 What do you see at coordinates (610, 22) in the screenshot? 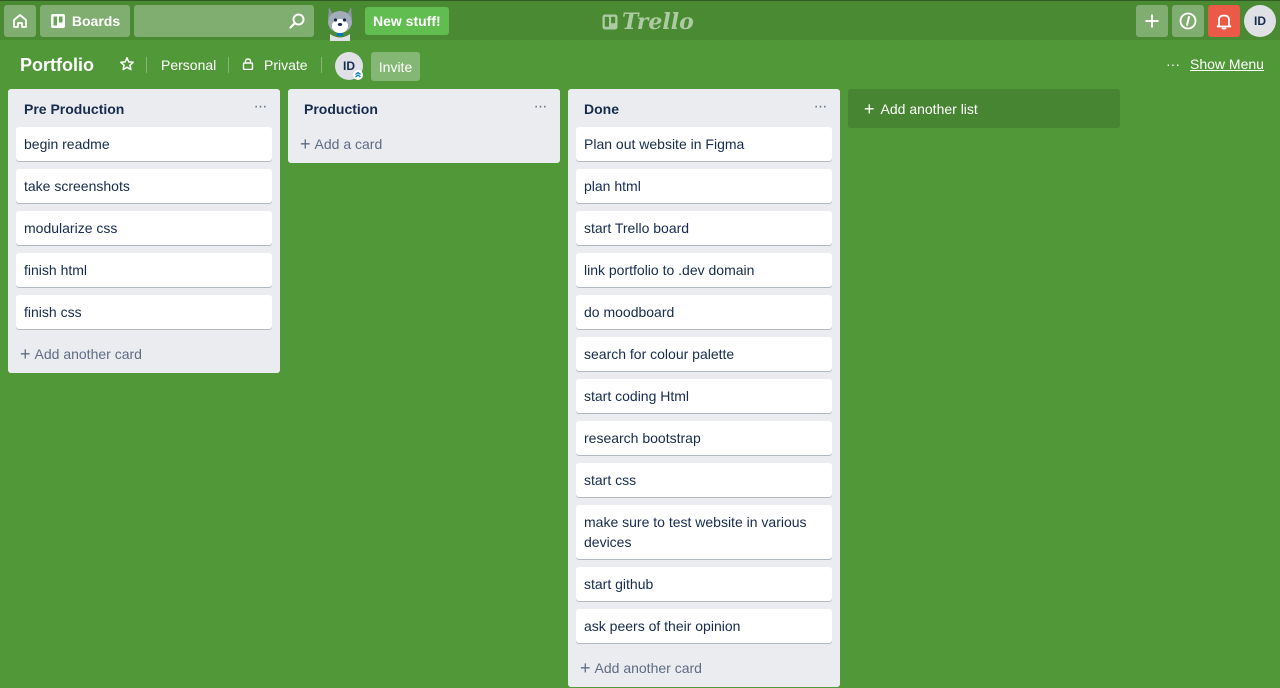
I see `trello-logo-icon` at bounding box center [610, 22].